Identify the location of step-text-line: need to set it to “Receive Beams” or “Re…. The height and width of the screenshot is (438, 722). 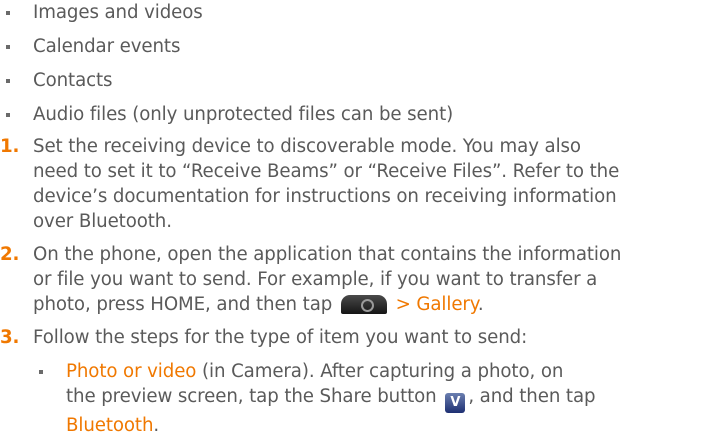
(326, 171).